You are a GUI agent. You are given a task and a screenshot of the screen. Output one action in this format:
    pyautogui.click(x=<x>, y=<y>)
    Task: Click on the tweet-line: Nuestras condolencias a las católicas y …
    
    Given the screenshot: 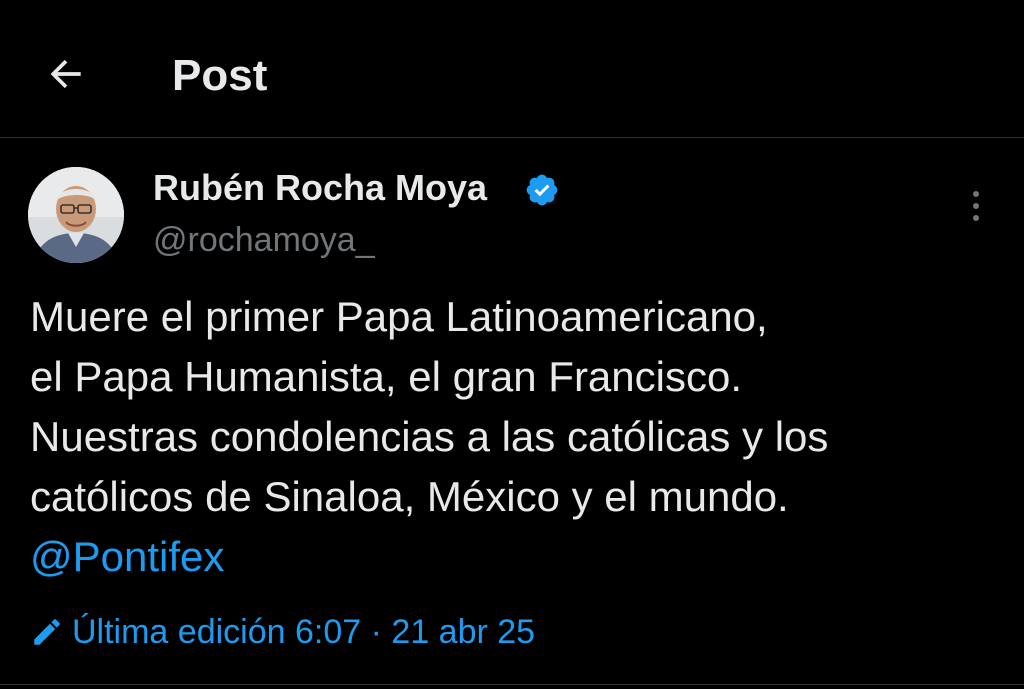 What is the action you would take?
    pyautogui.click(x=429, y=436)
    